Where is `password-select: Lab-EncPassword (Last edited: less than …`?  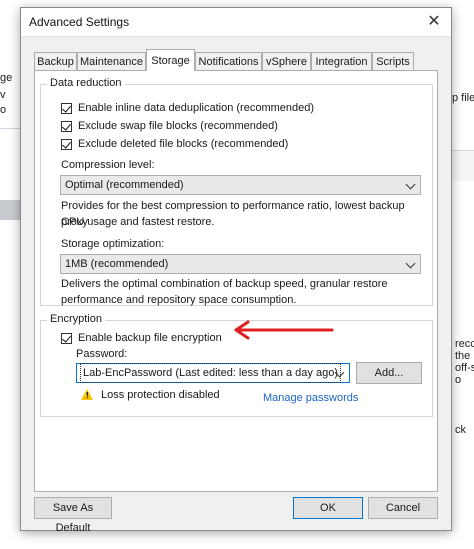
password-select: Lab-EncPassword (Last edited: less than … is located at coordinates (213, 373).